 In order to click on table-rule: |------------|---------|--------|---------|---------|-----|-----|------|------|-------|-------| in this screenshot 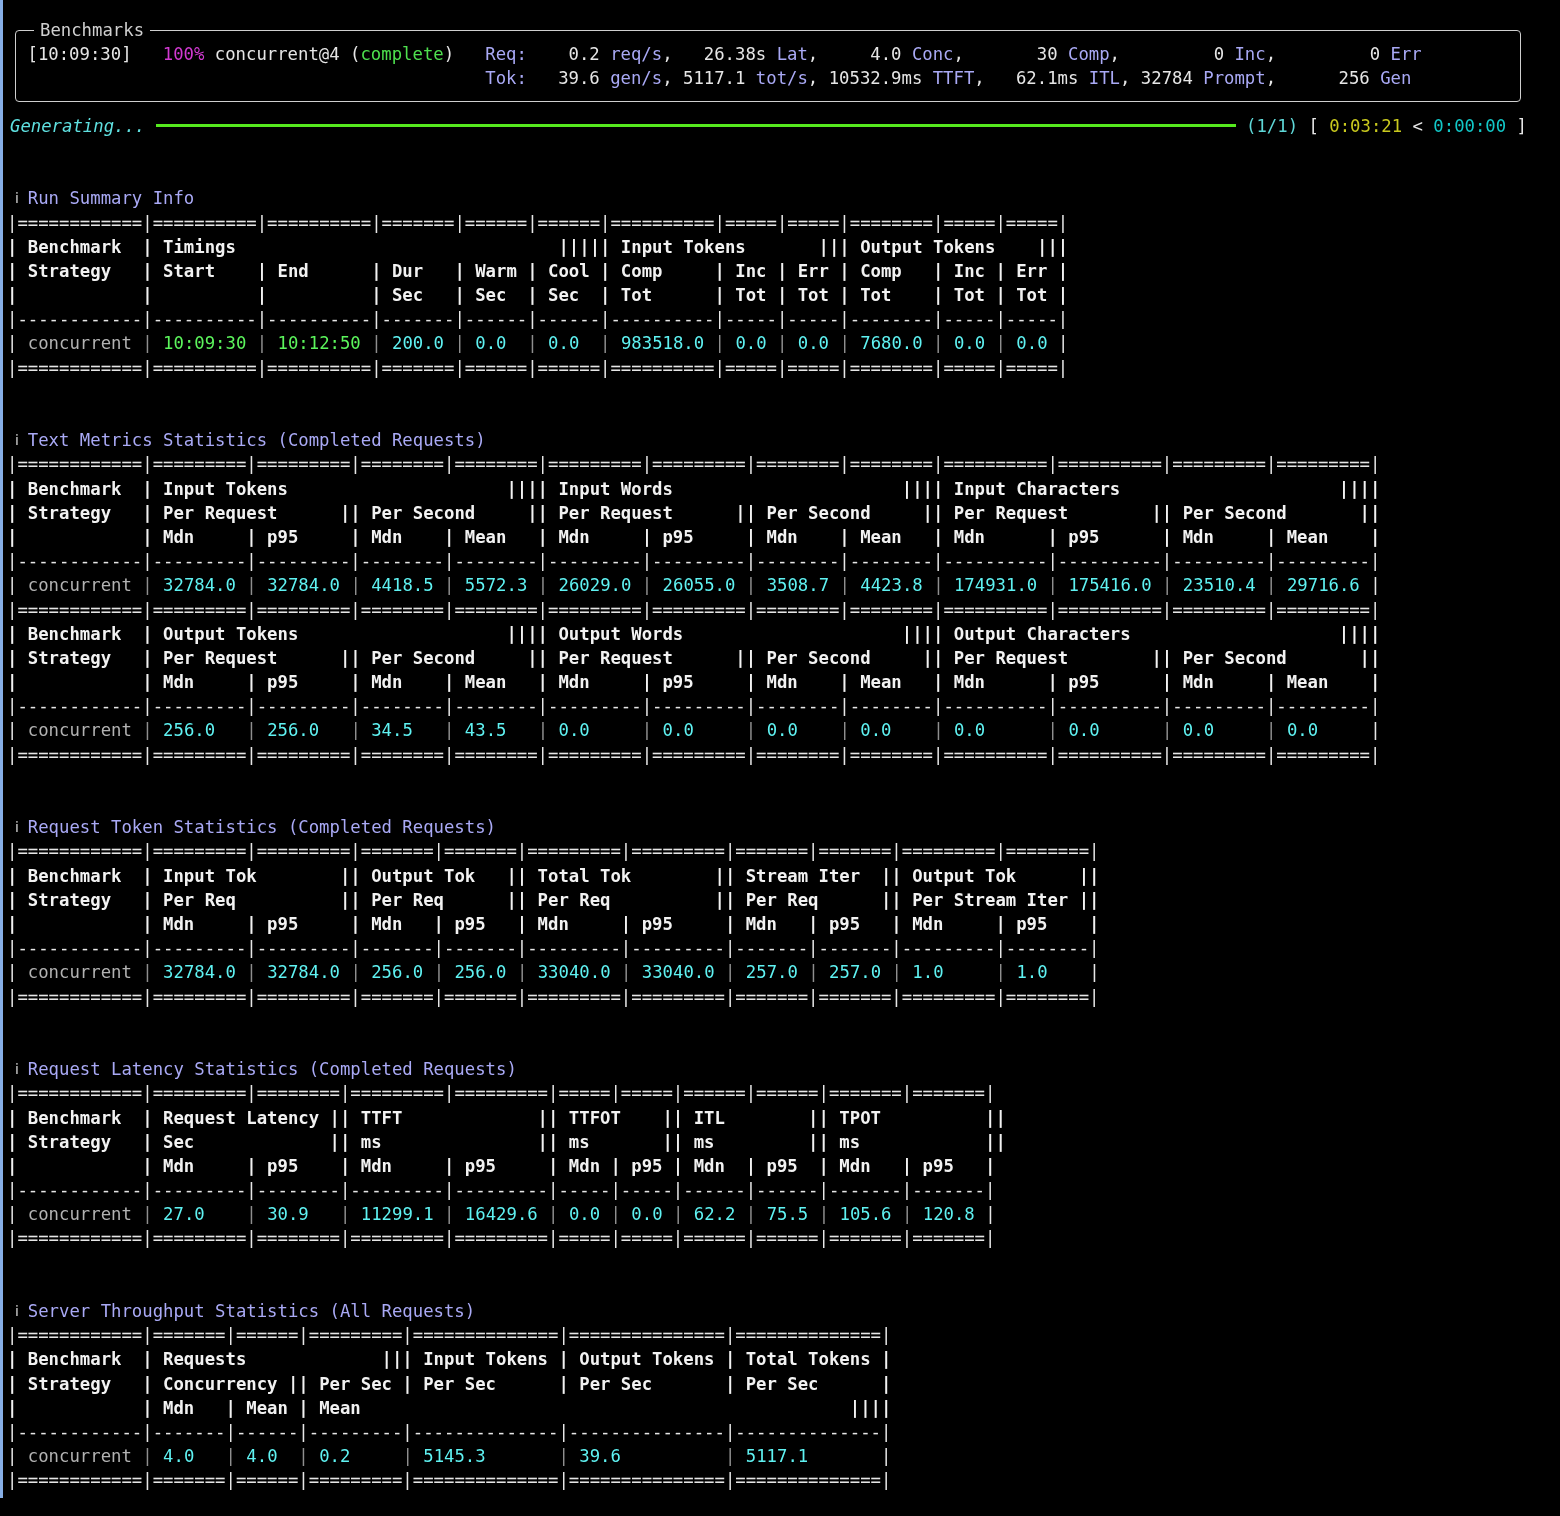, I will do `click(502, 1191)`.